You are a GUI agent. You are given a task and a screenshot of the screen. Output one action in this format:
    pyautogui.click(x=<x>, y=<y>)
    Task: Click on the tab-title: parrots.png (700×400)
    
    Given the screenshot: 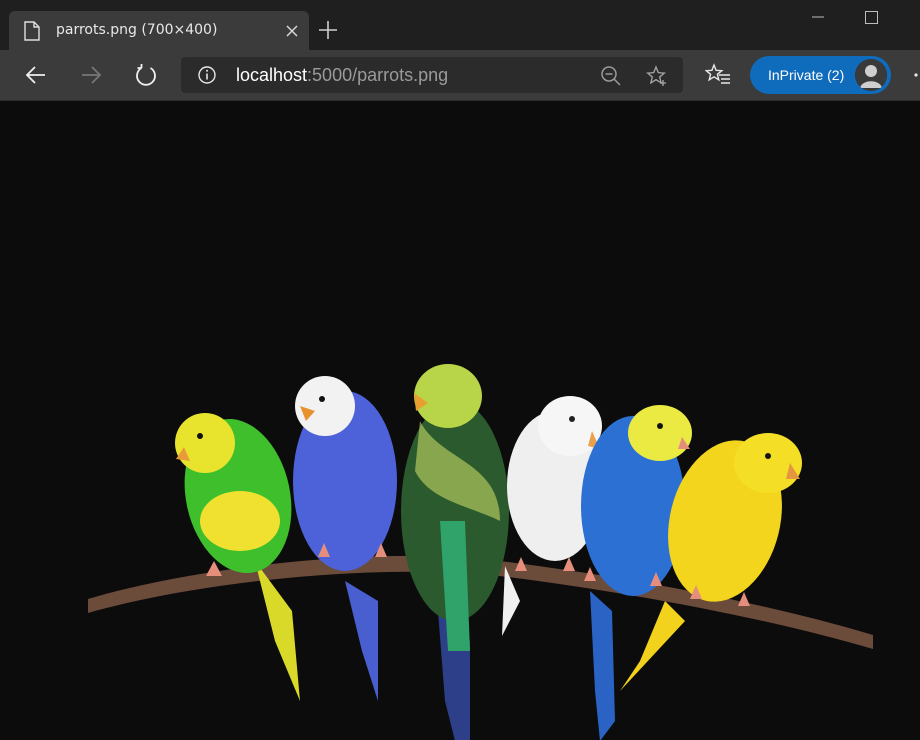 What is the action you would take?
    pyautogui.click(x=137, y=30)
    